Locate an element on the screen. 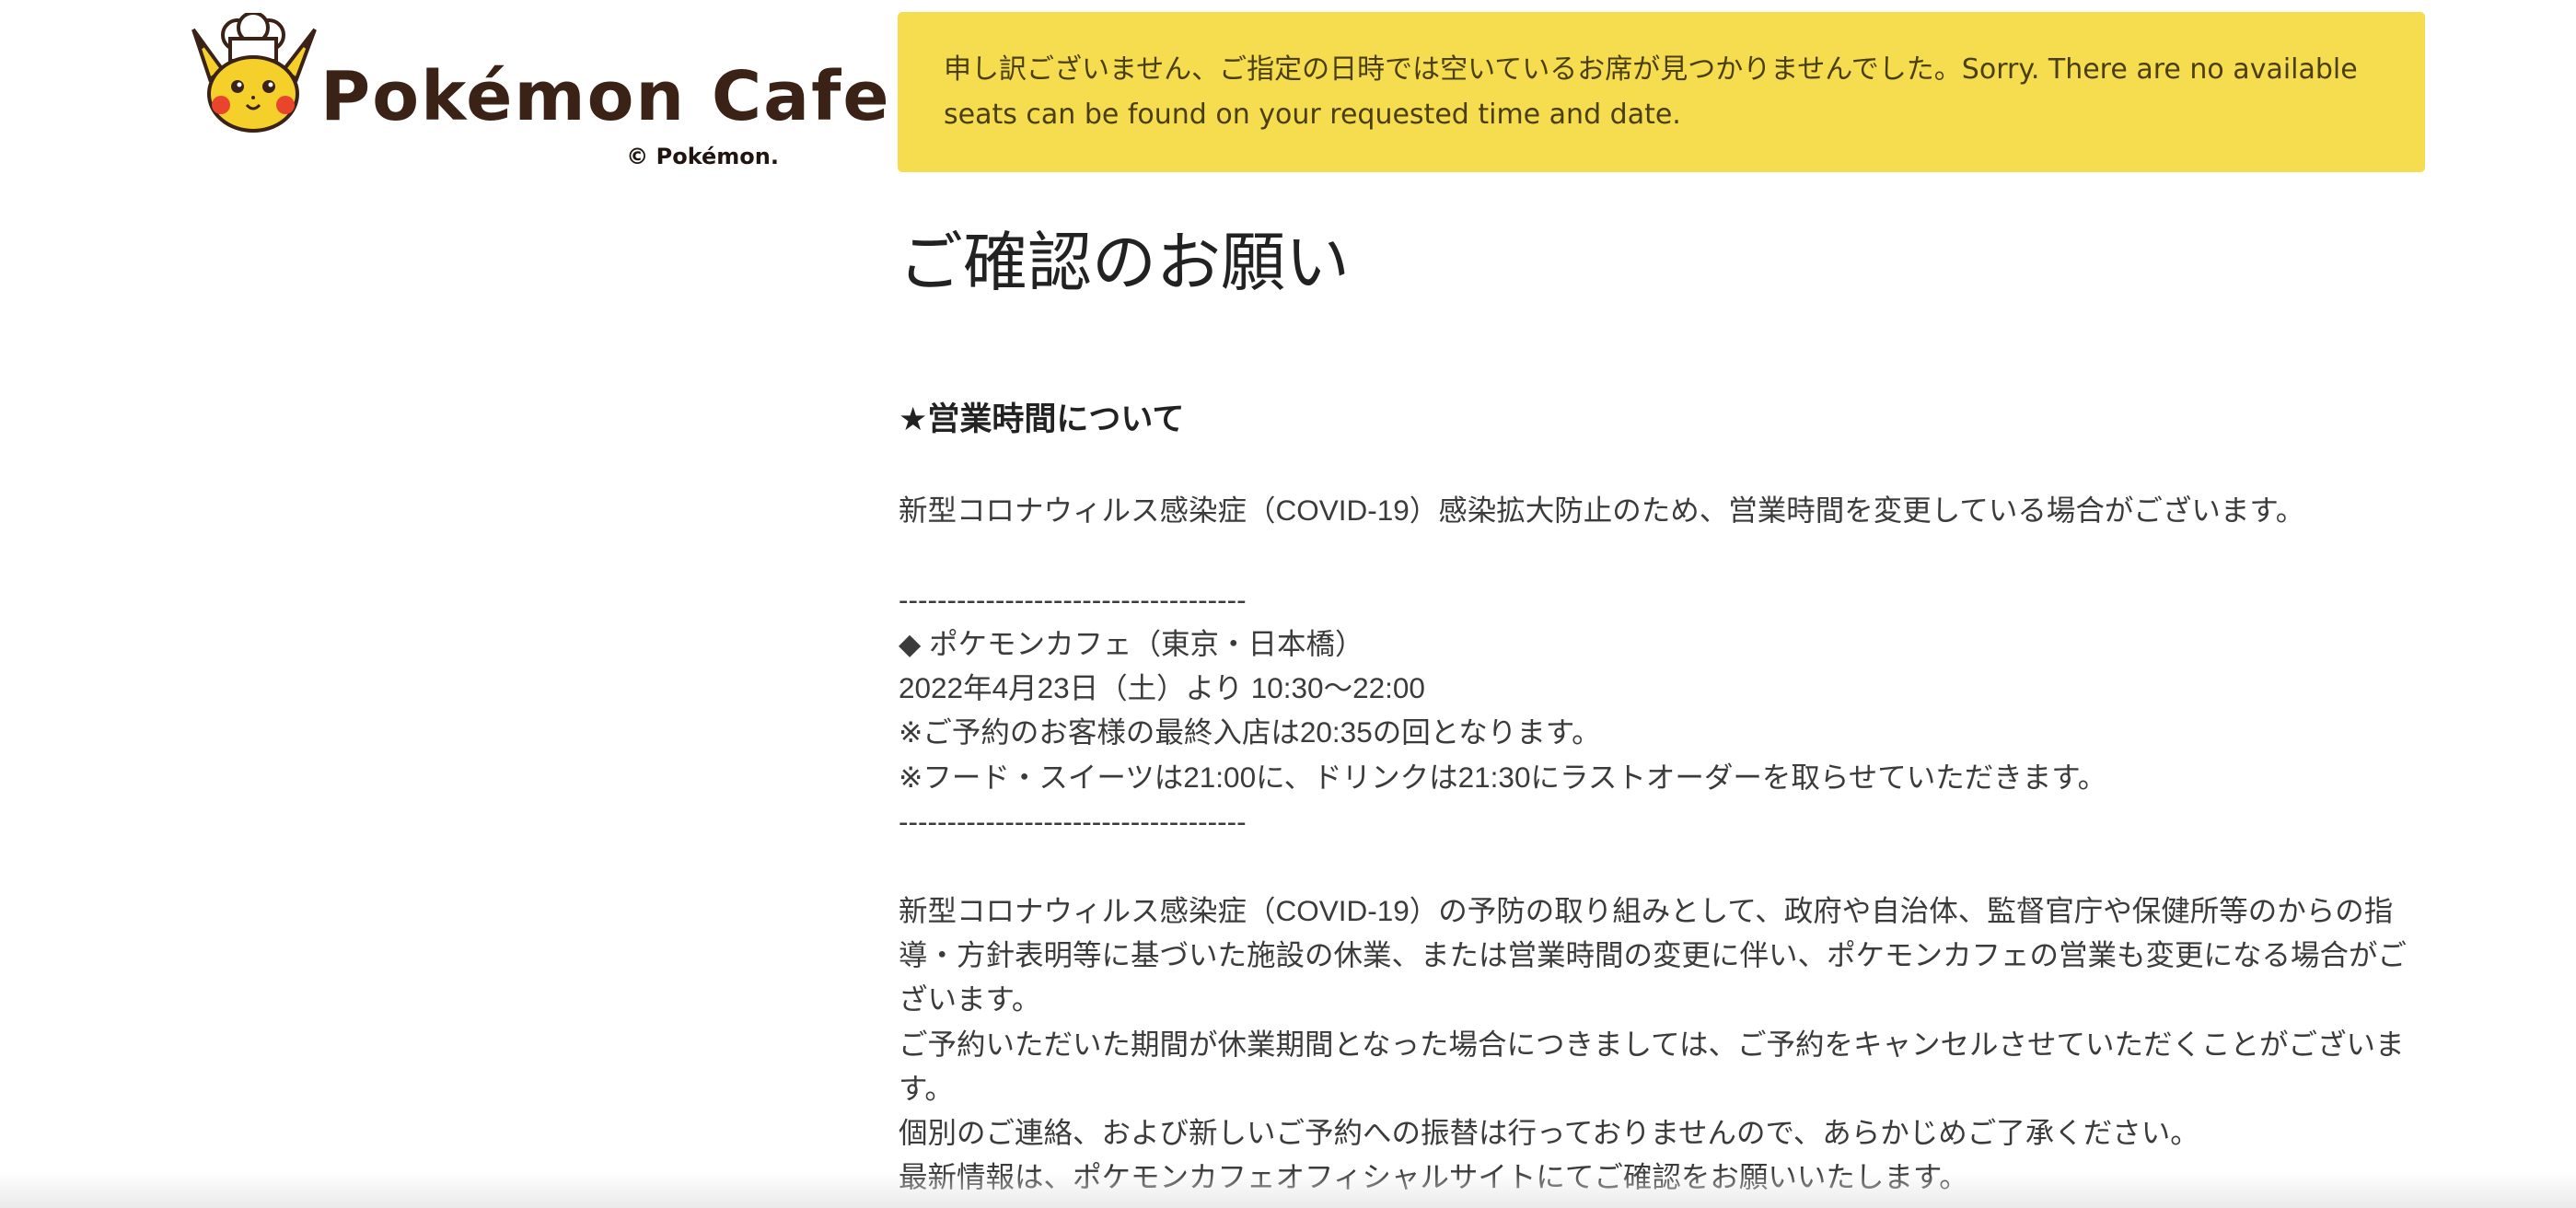  pokemon-cafe-logo: Pokémon Cafe © Pokémon. is located at coordinates (536, 96).